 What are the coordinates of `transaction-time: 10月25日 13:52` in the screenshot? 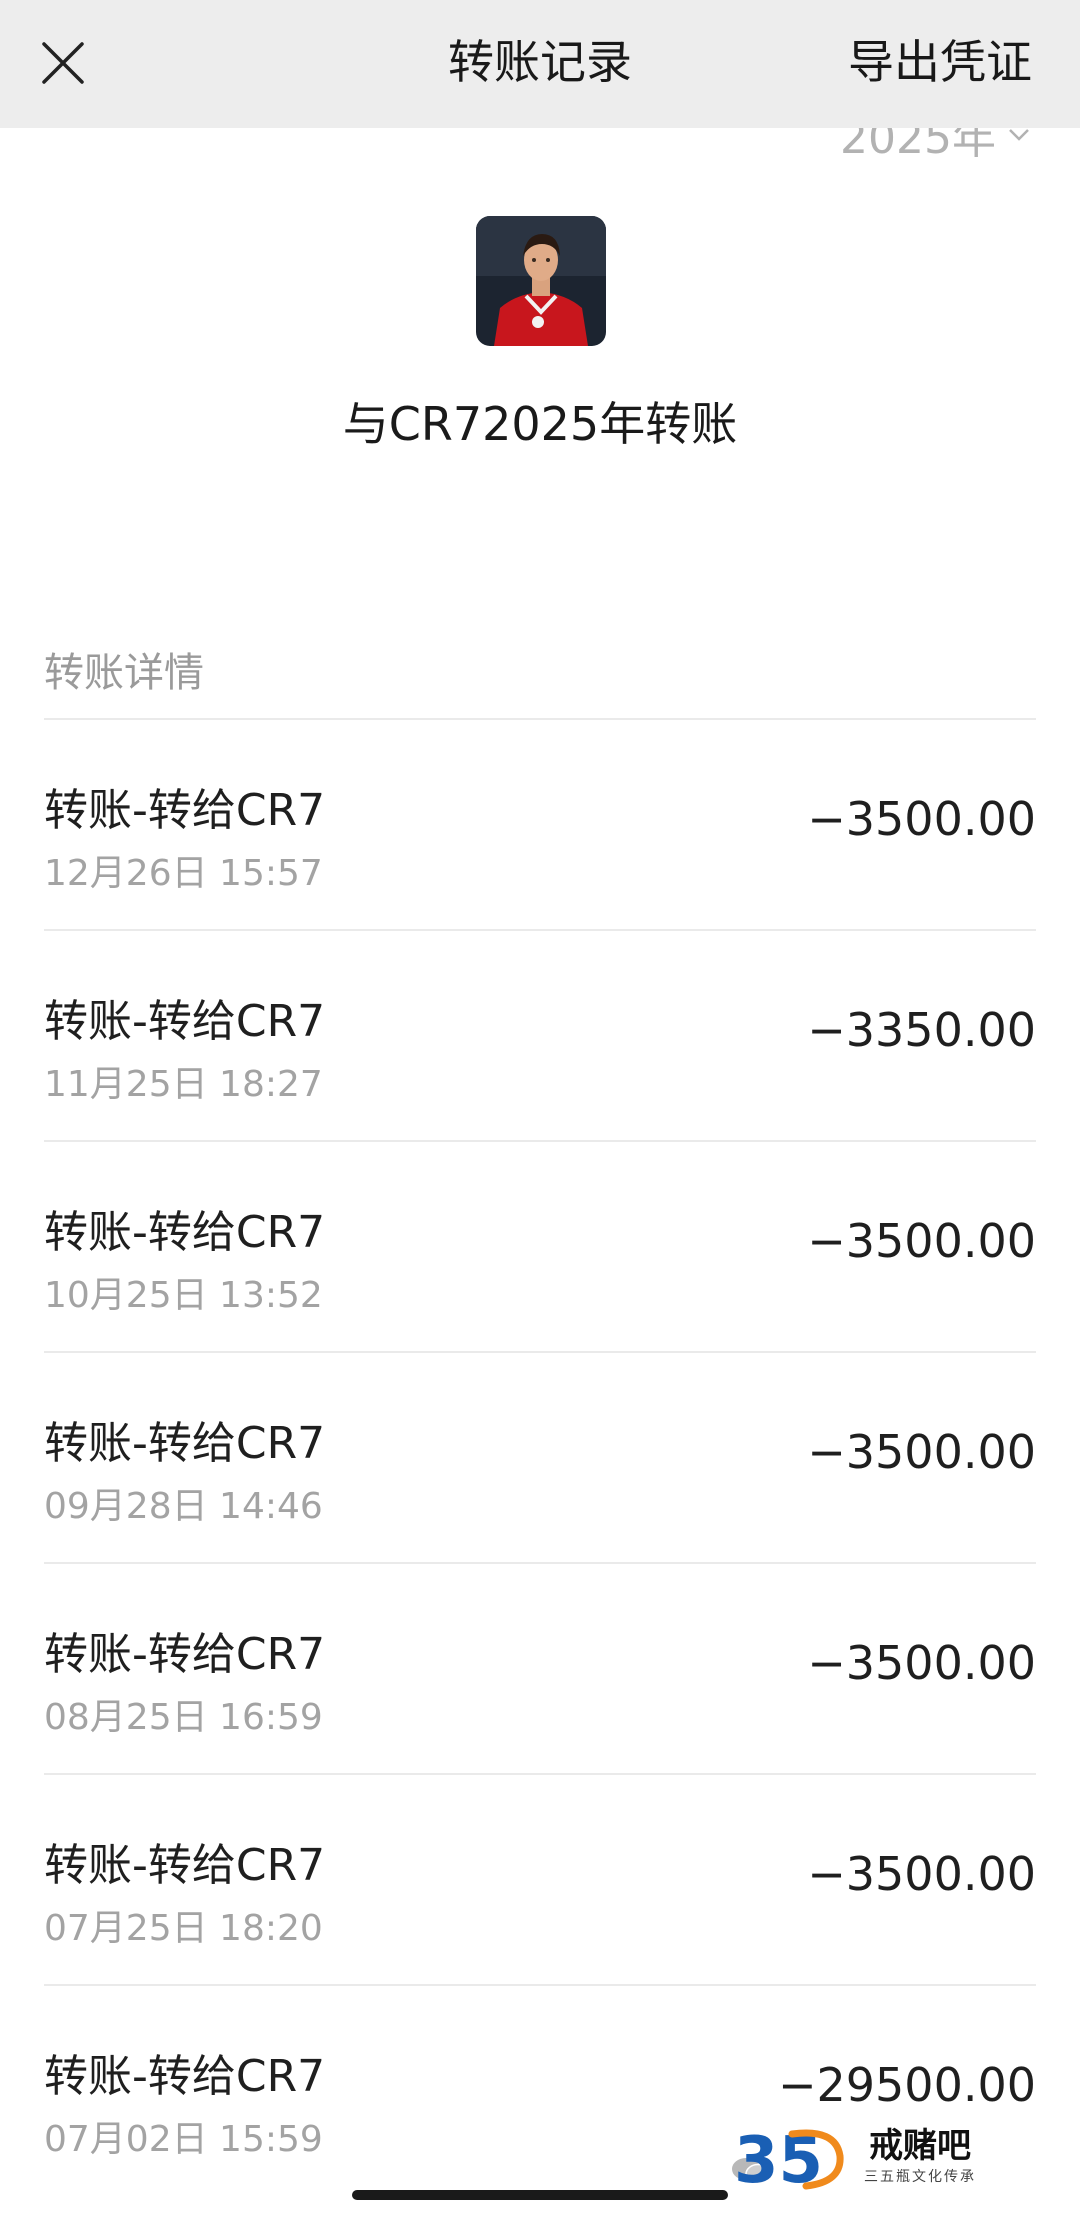 It's located at (183, 1295).